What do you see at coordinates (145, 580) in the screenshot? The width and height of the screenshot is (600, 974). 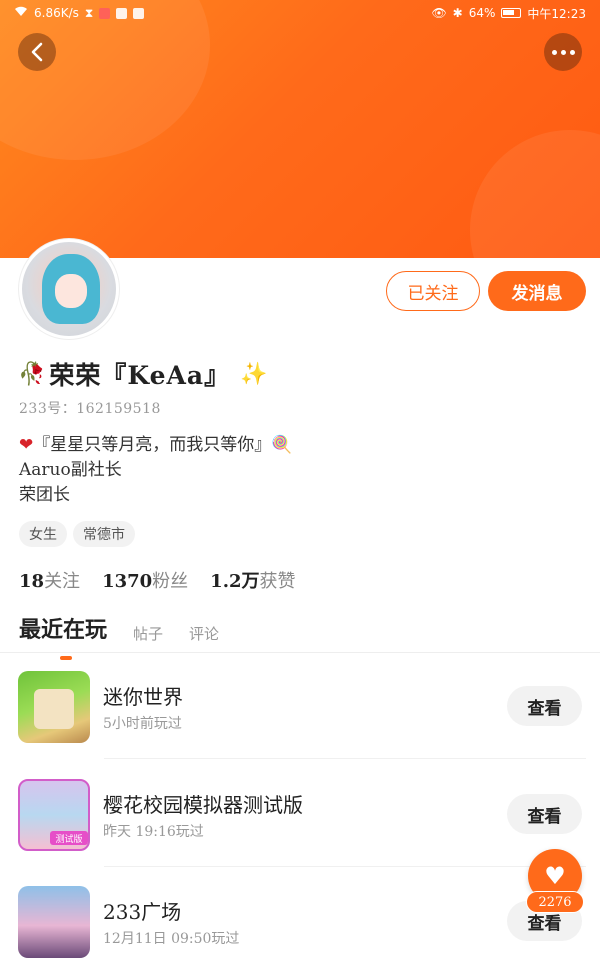 I see `followers-stat: 1370粉丝` at bounding box center [145, 580].